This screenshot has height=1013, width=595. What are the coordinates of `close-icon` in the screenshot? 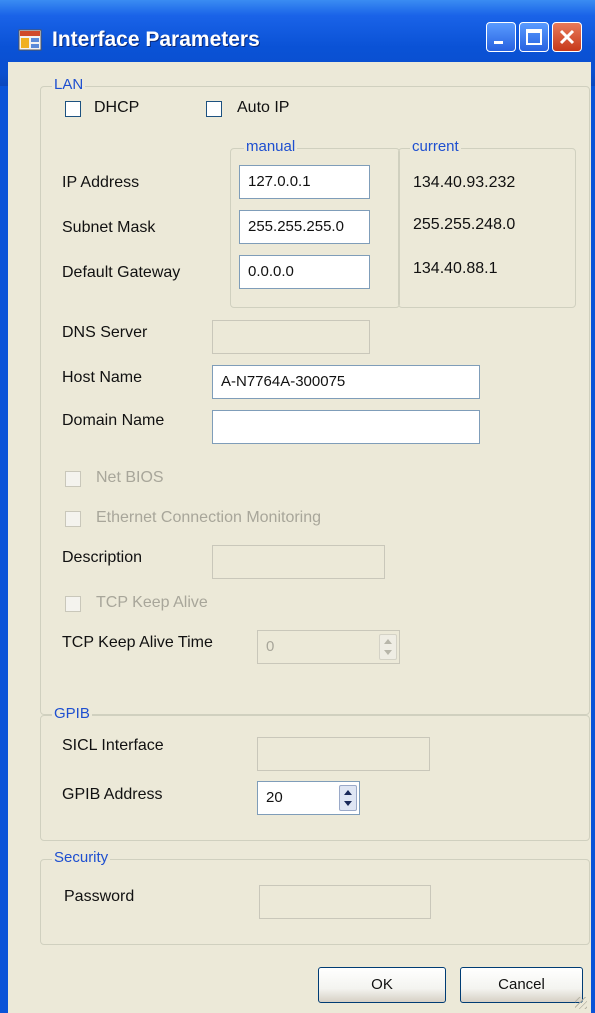 It's located at (567, 37).